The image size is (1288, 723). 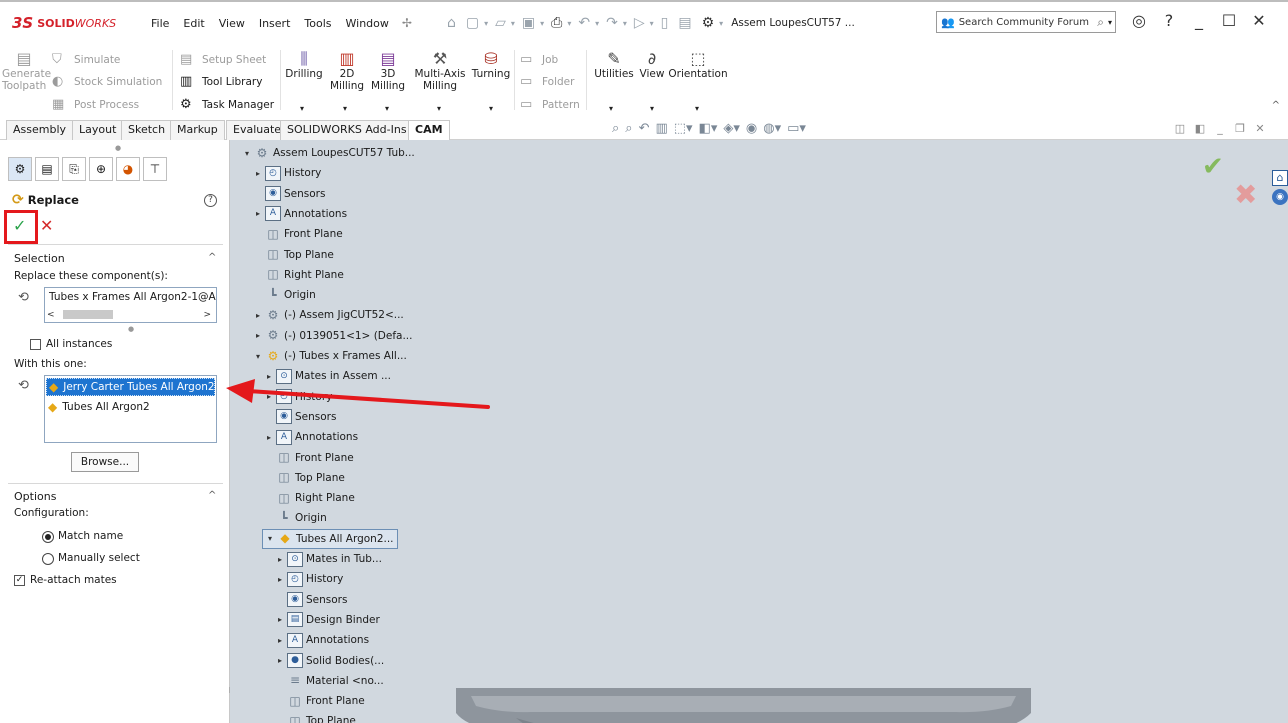 What do you see at coordinates (451, 23) in the screenshot?
I see `home-icon: ⌂` at bounding box center [451, 23].